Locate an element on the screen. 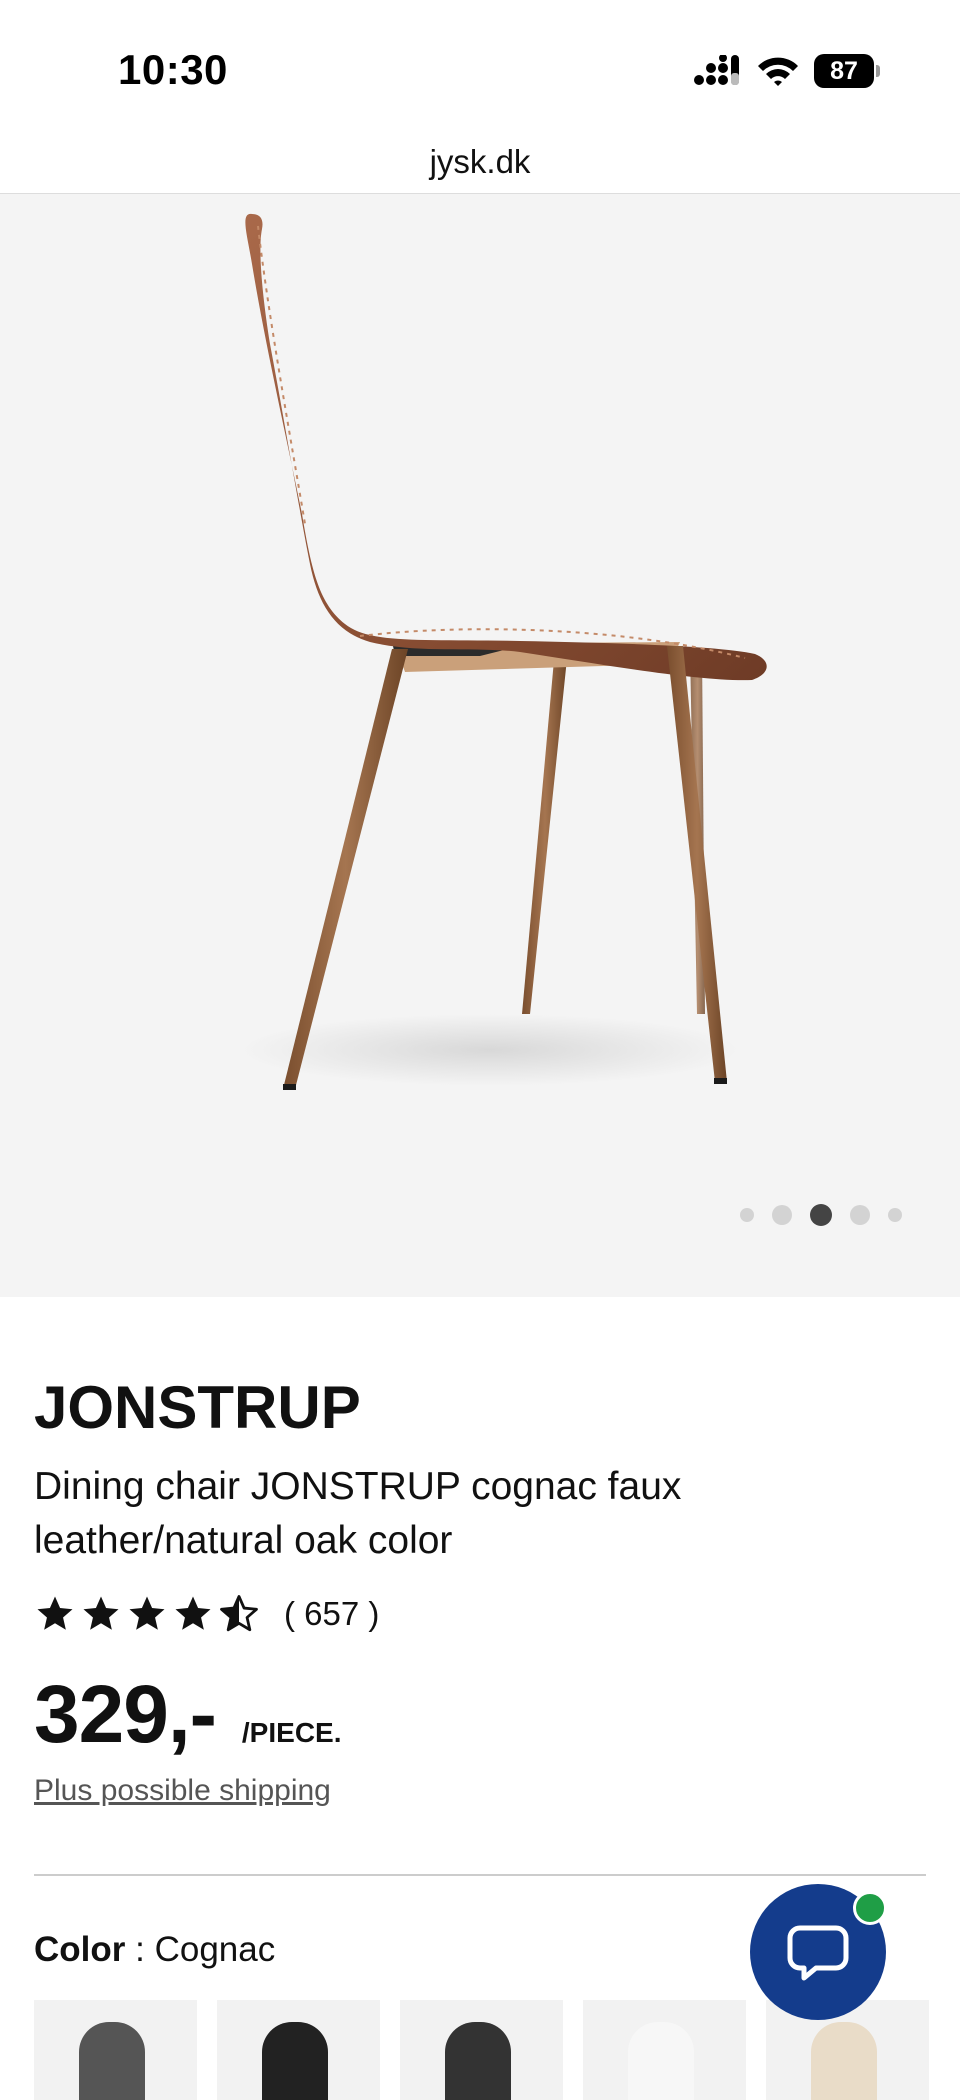 The height and width of the screenshot is (2100, 960). color-selector-label: Color : Cognac is located at coordinates (154, 1950).